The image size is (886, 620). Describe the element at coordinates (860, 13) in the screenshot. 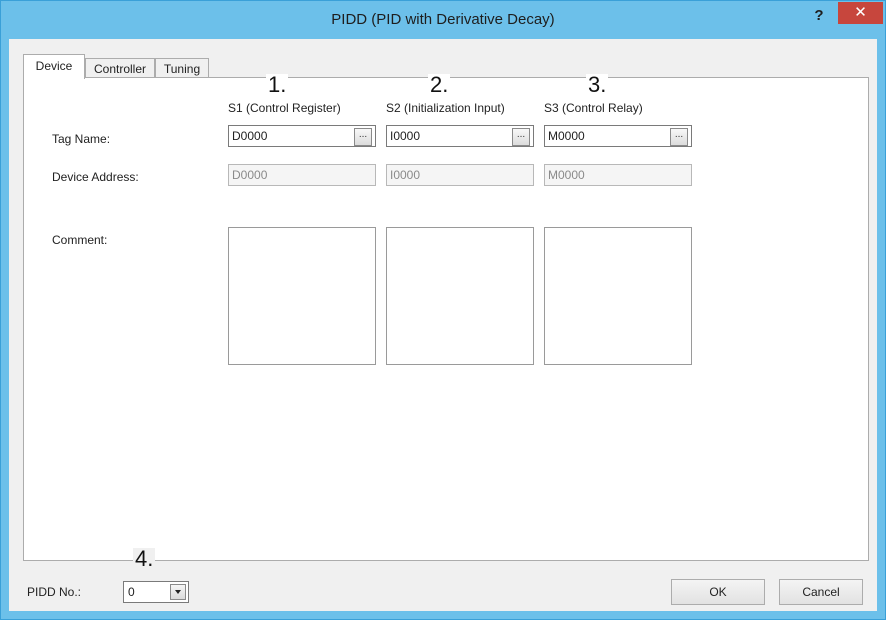

I see `close-button: ✕` at that location.